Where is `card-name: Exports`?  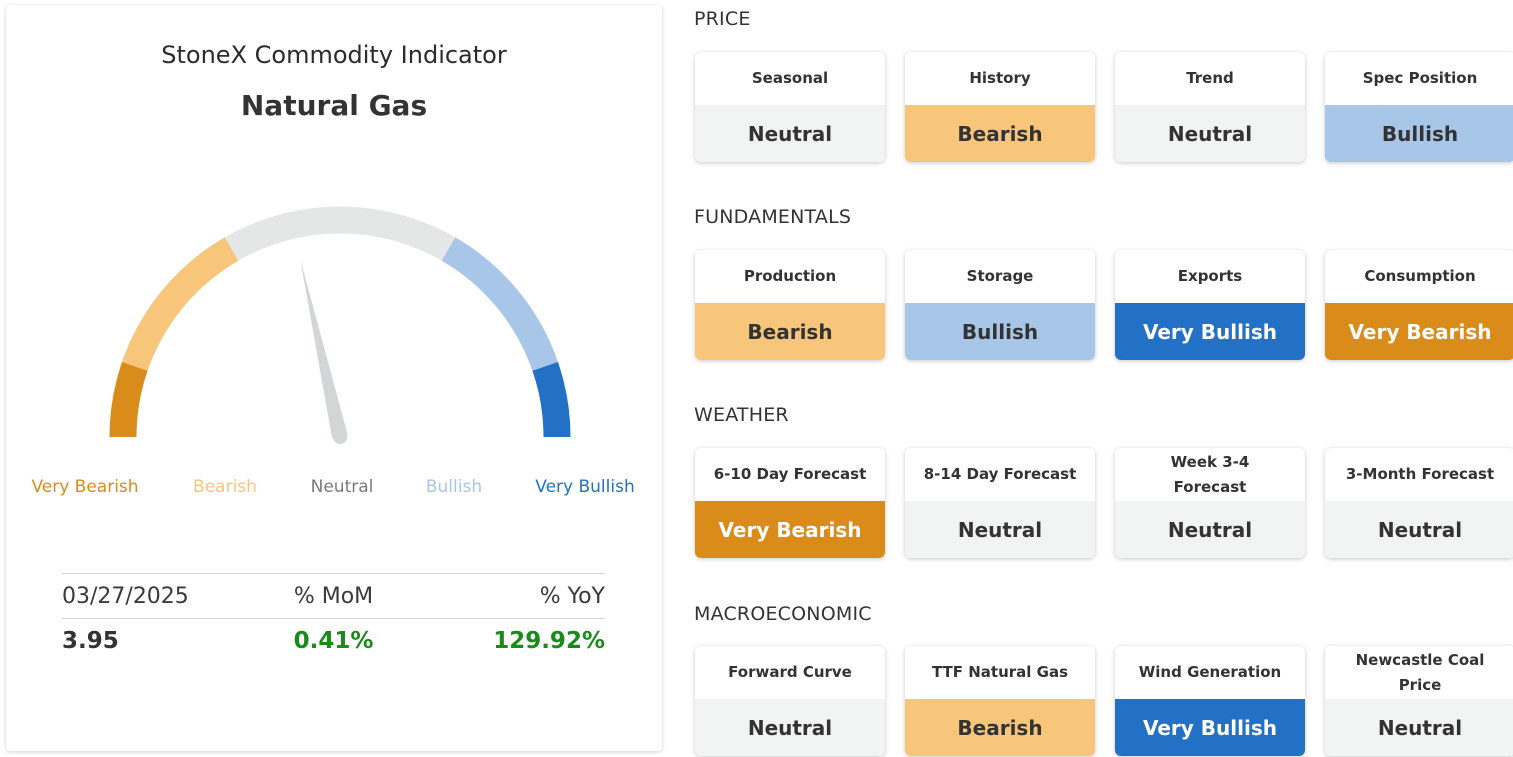
card-name: Exports is located at coordinates (1210, 276).